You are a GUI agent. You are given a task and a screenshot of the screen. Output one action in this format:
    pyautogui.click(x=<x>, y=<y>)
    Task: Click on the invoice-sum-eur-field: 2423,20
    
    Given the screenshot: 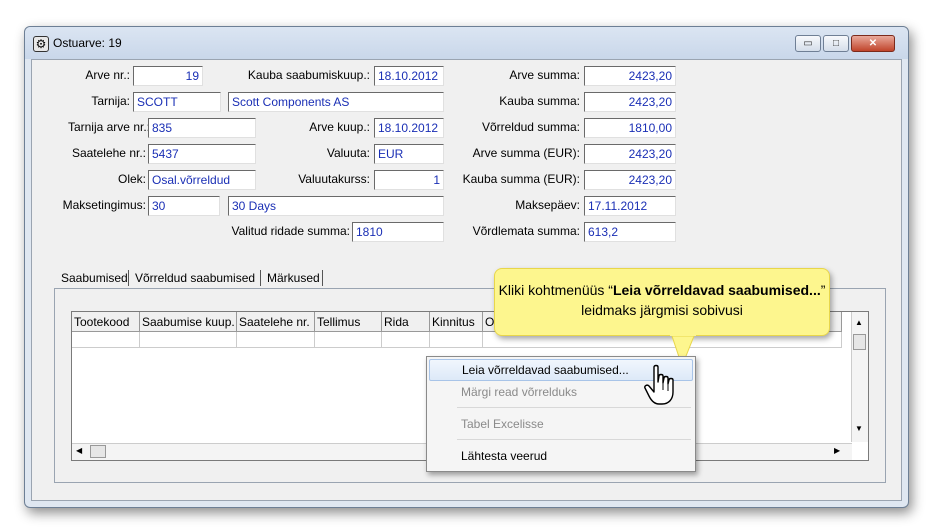 What is the action you would take?
    pyautogui.click(x=630, y=154)
    